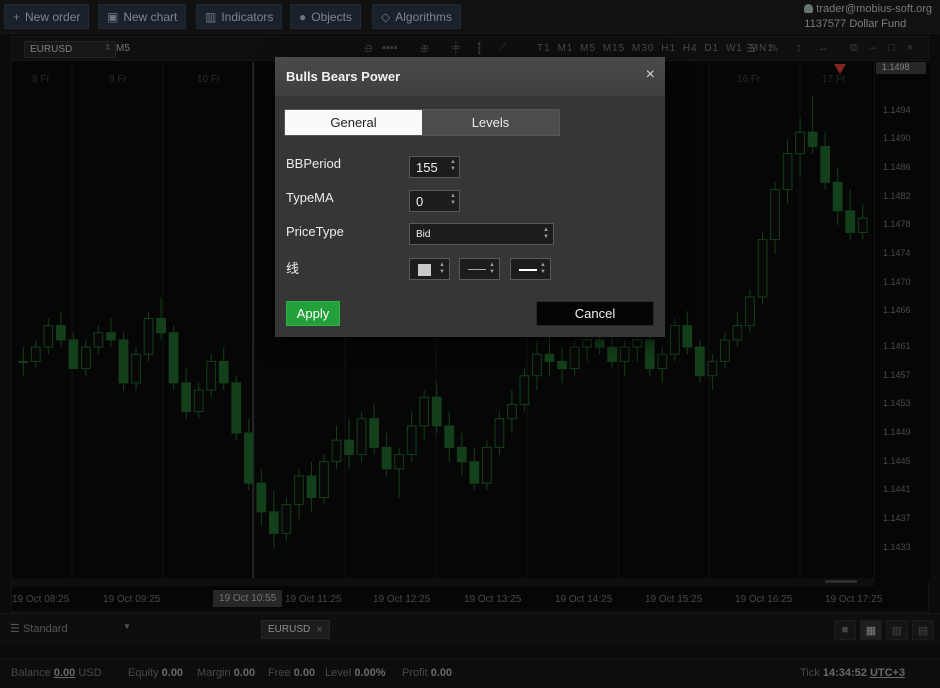 The height and width of the screenshot is (688, 940). I want to click on typema-stepper: 0 ▲ ▼, so click(434, 201).